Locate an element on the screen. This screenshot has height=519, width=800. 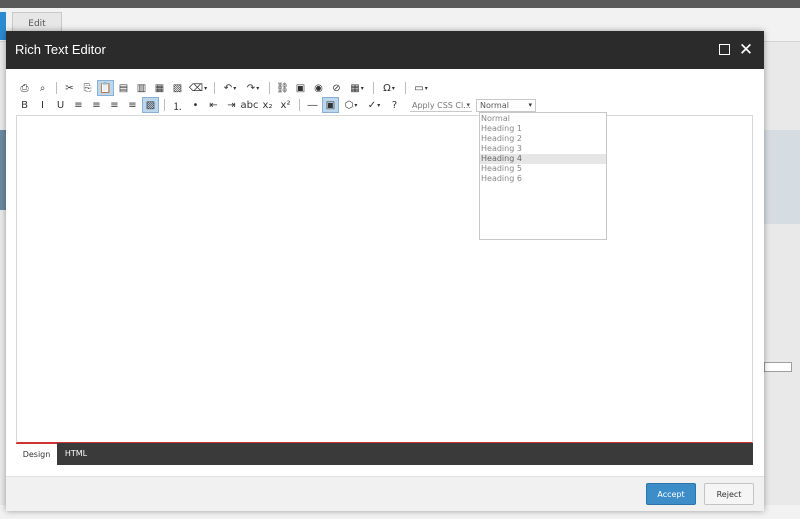
redo-icon-glyph: ↷ is located at coordinates (251, 88).